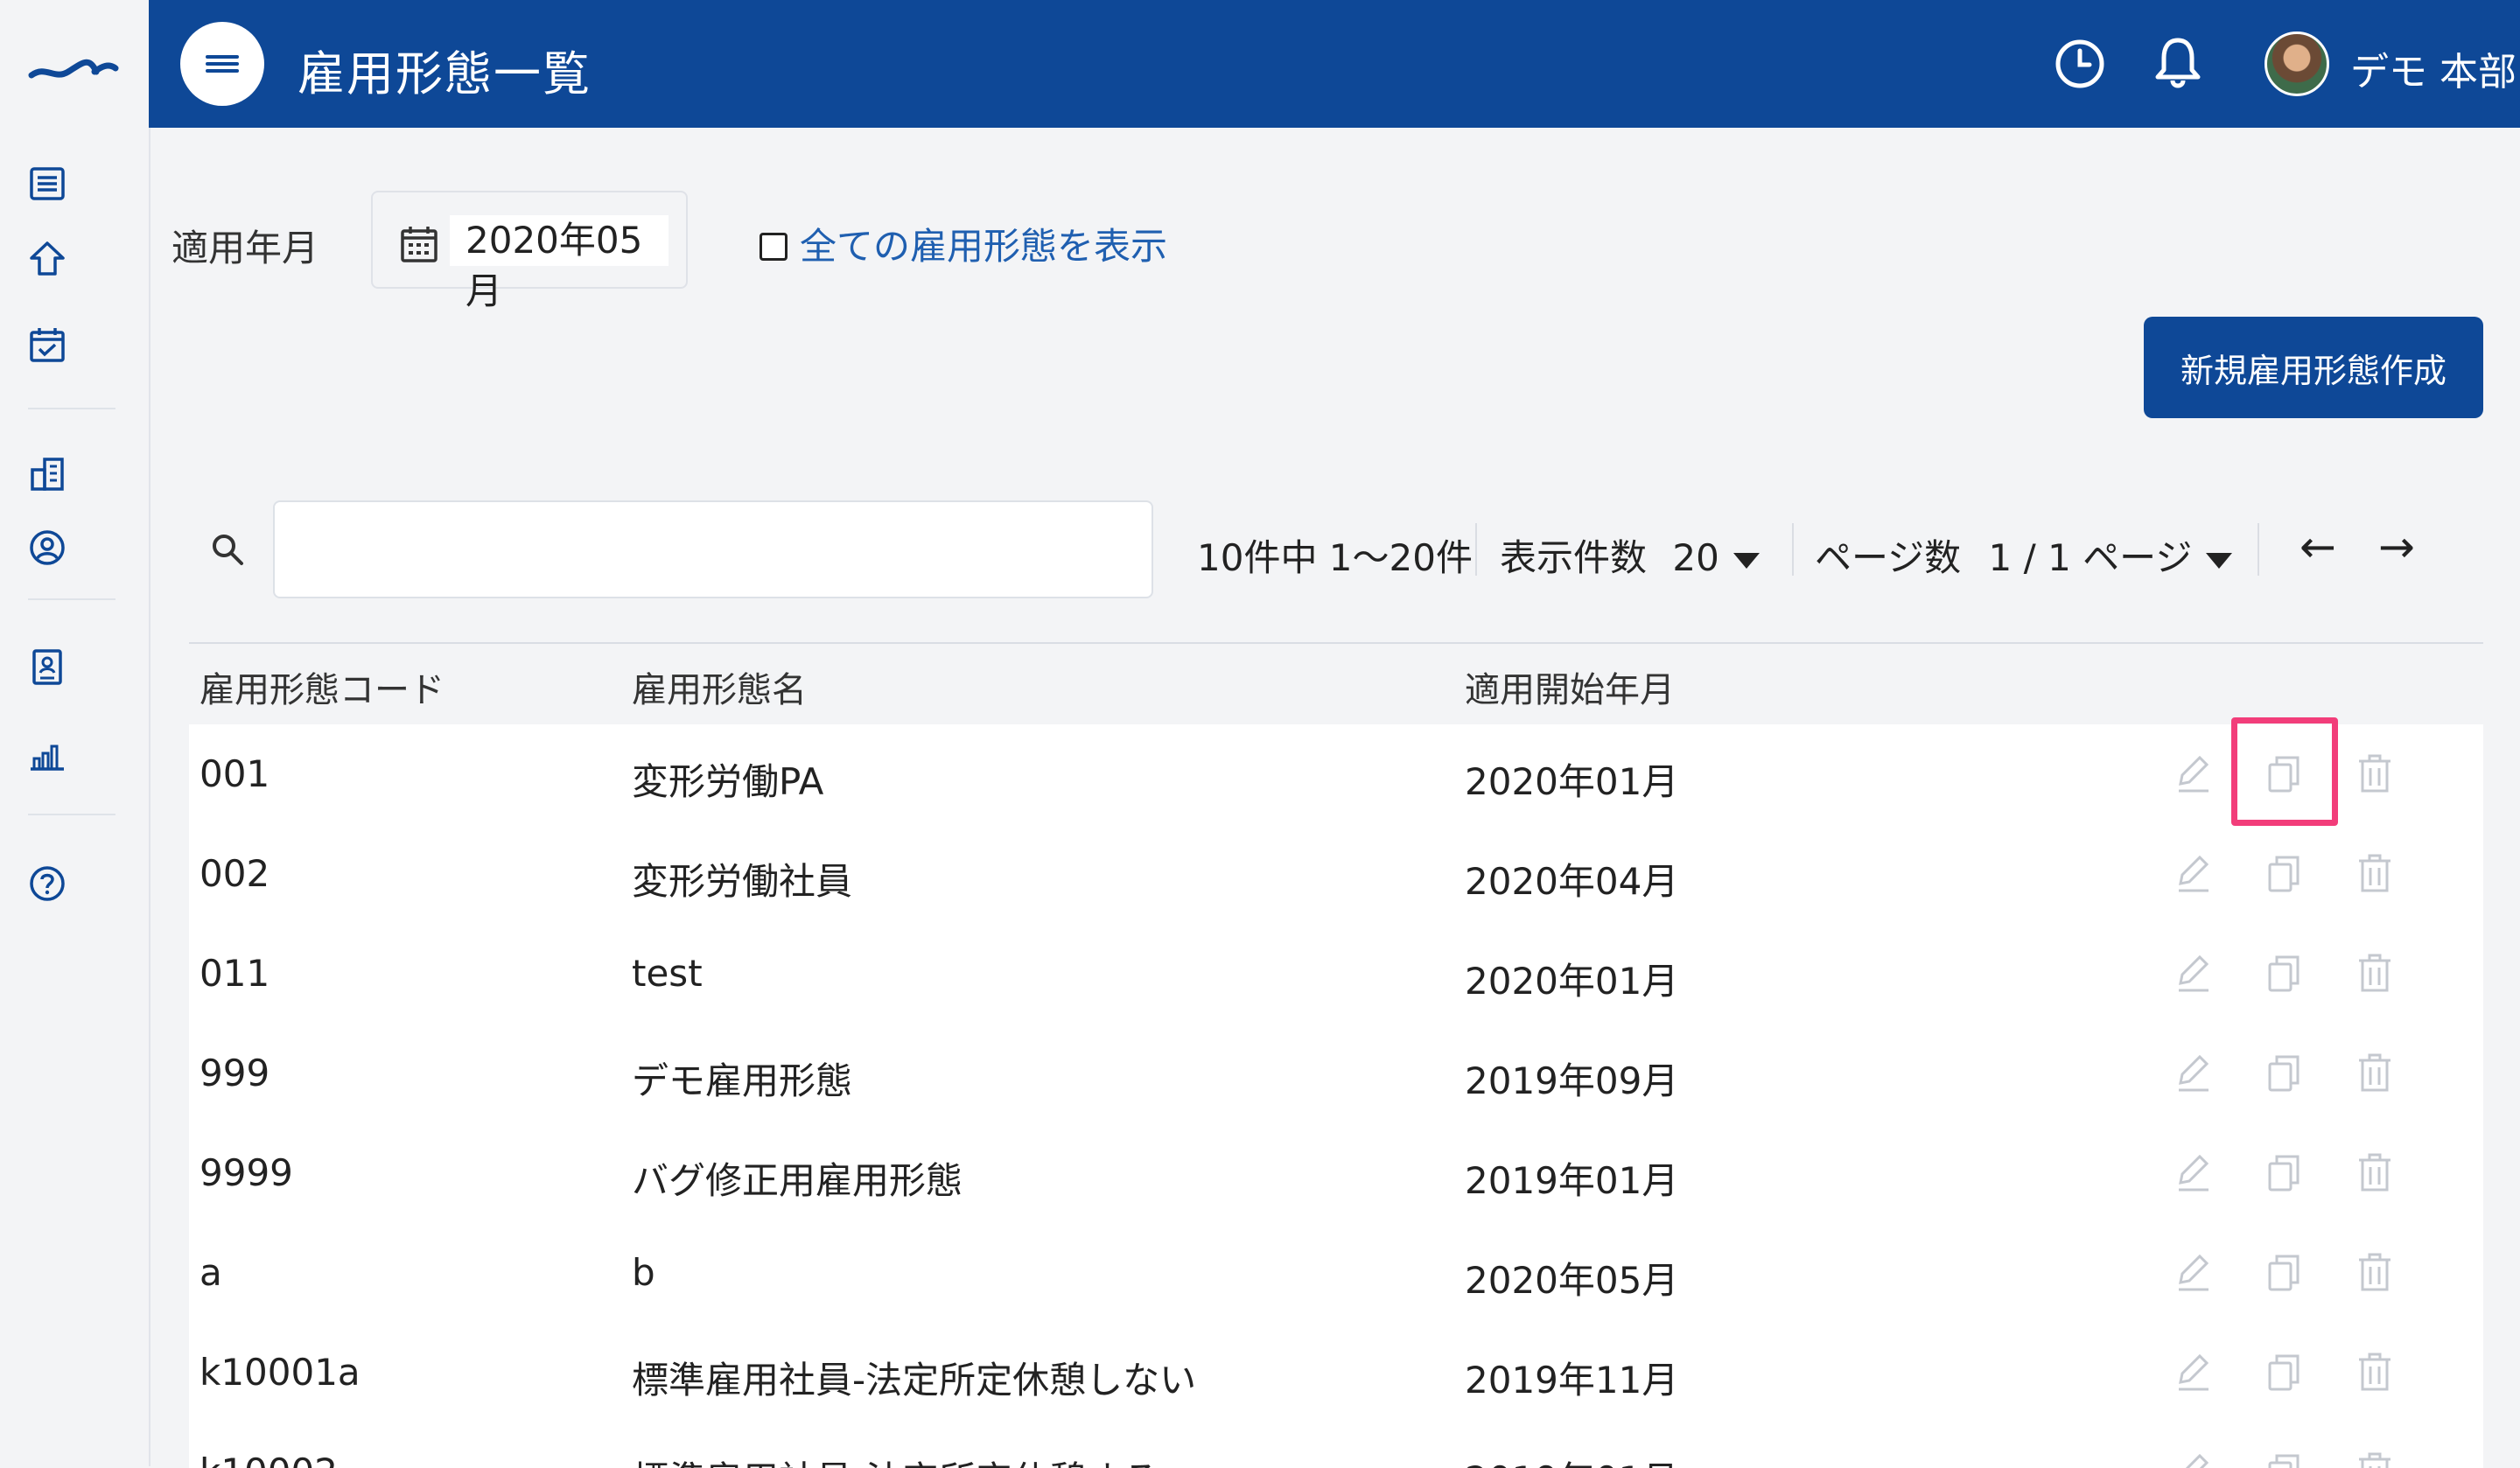 The image size is (2520, 1468). I want to click on column-header-start: 適用開始年月, so click(1570, 690).